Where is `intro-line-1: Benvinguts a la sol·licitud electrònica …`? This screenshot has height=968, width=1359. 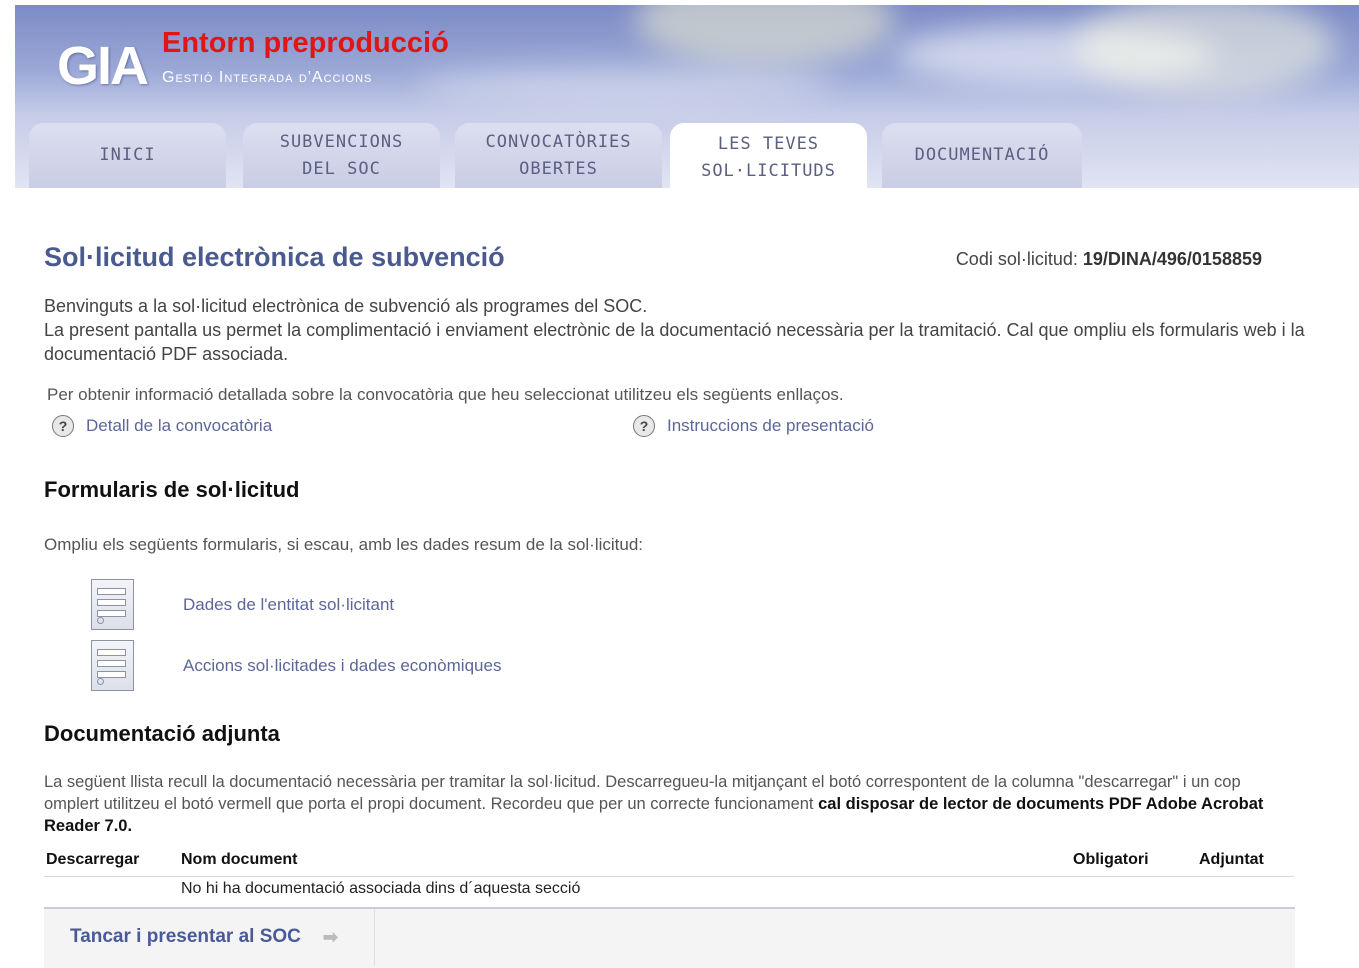
intro-line-1: Benvinguts a la sol·licitud electrònica … is located at coordinates (346, 306).